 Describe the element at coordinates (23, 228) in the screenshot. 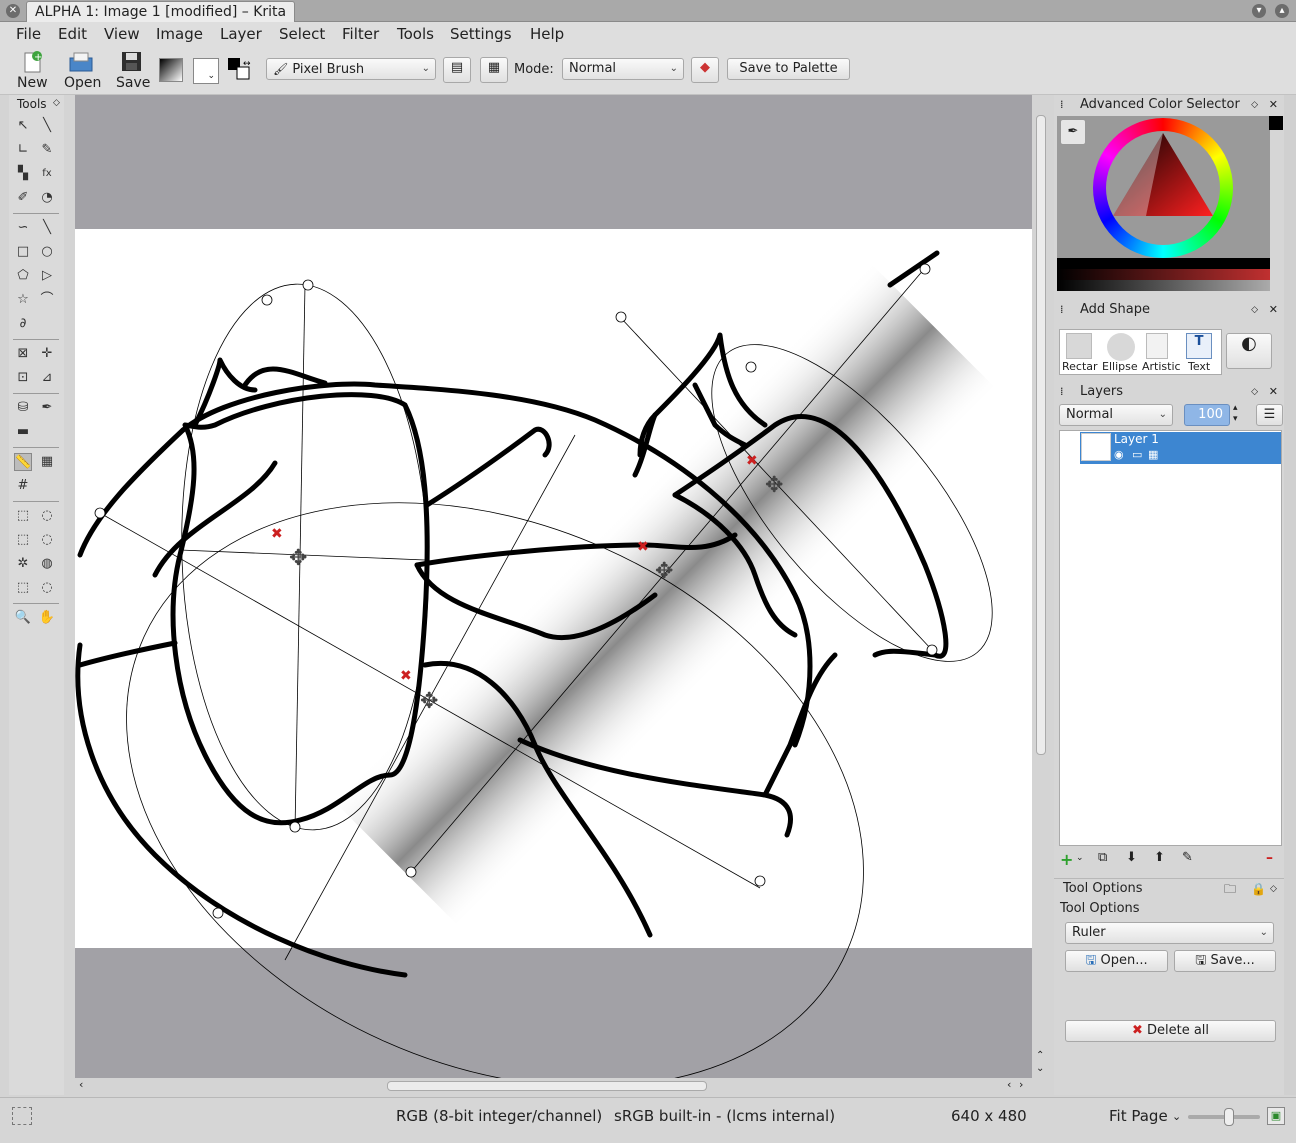

I see `bezier-icon: ∽` at that location.